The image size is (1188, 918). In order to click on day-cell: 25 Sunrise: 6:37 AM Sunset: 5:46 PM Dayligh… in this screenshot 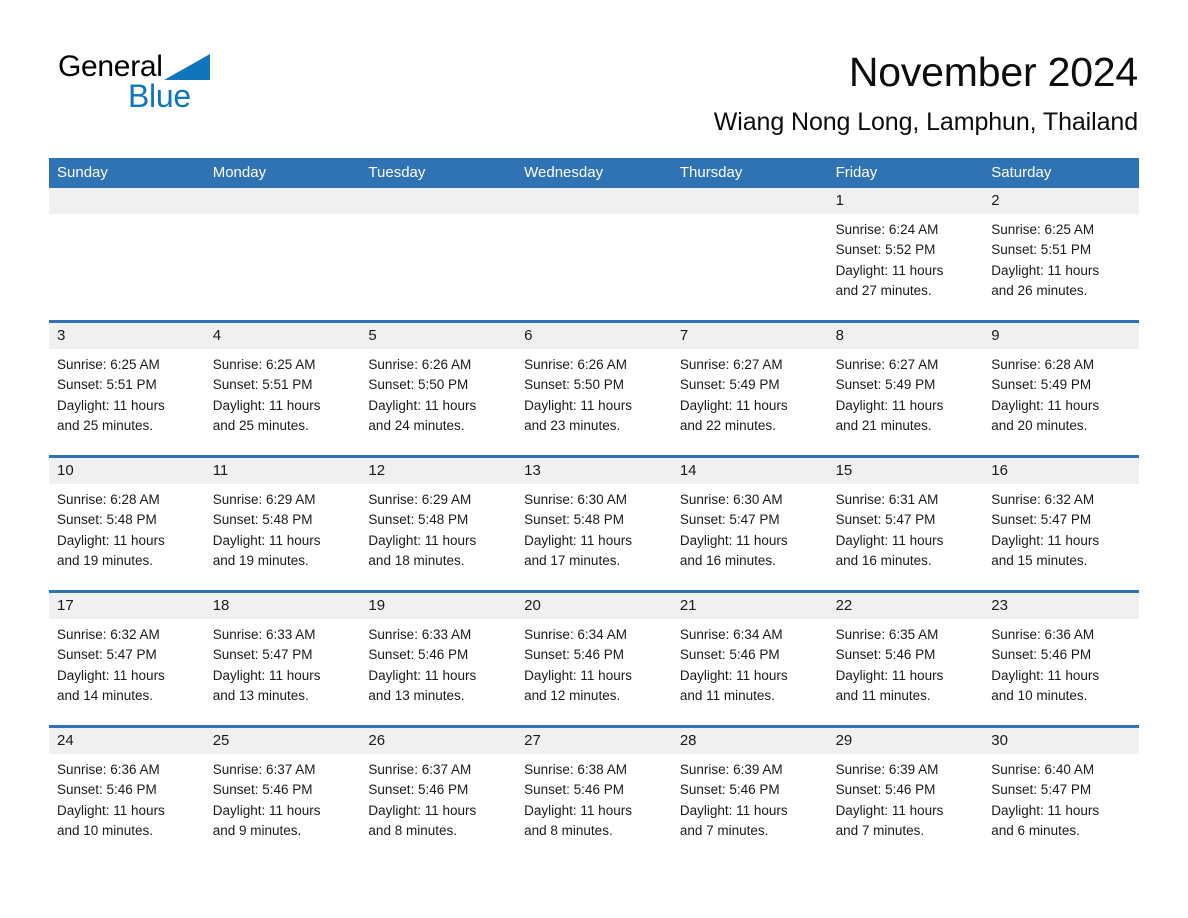, I will do `click(282, 794)`.